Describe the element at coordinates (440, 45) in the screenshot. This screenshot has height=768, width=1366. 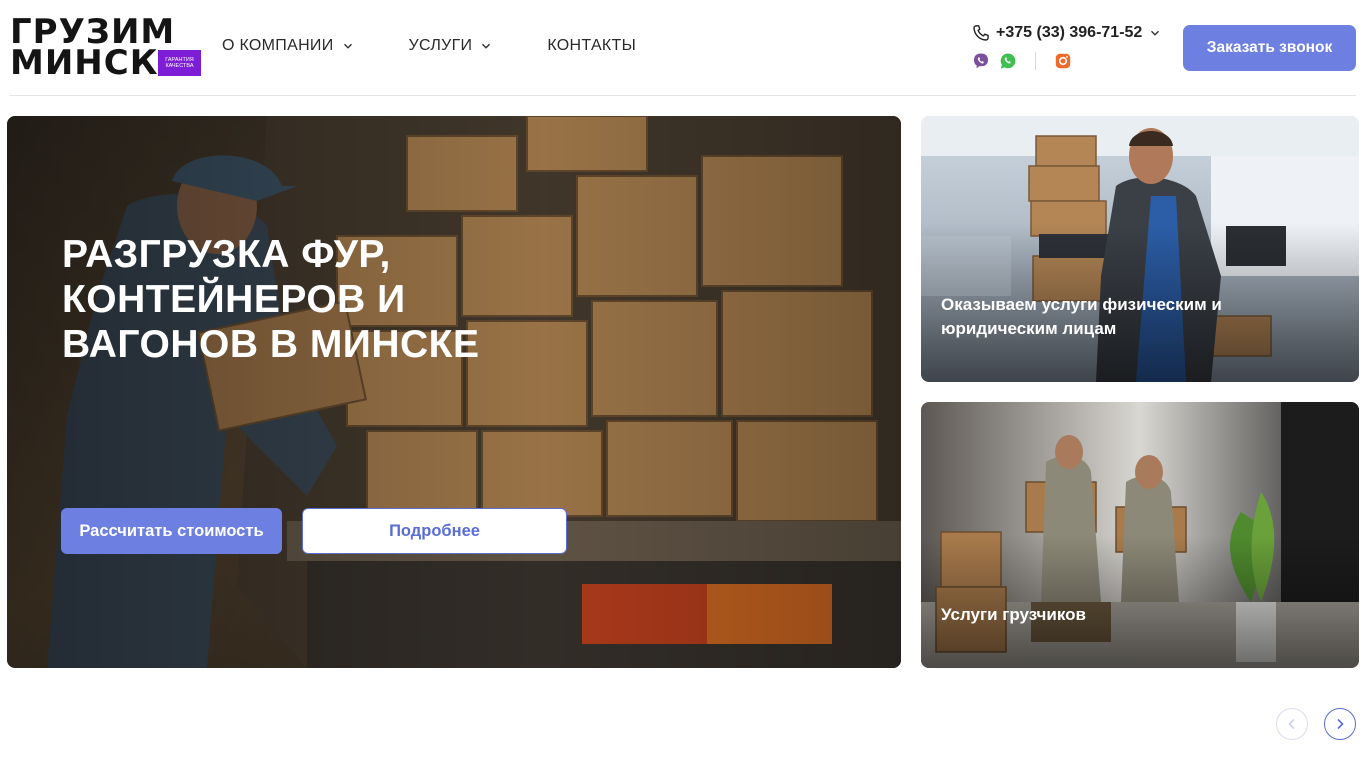
I see `nav-item-label: УСЛУГИ` at that location.